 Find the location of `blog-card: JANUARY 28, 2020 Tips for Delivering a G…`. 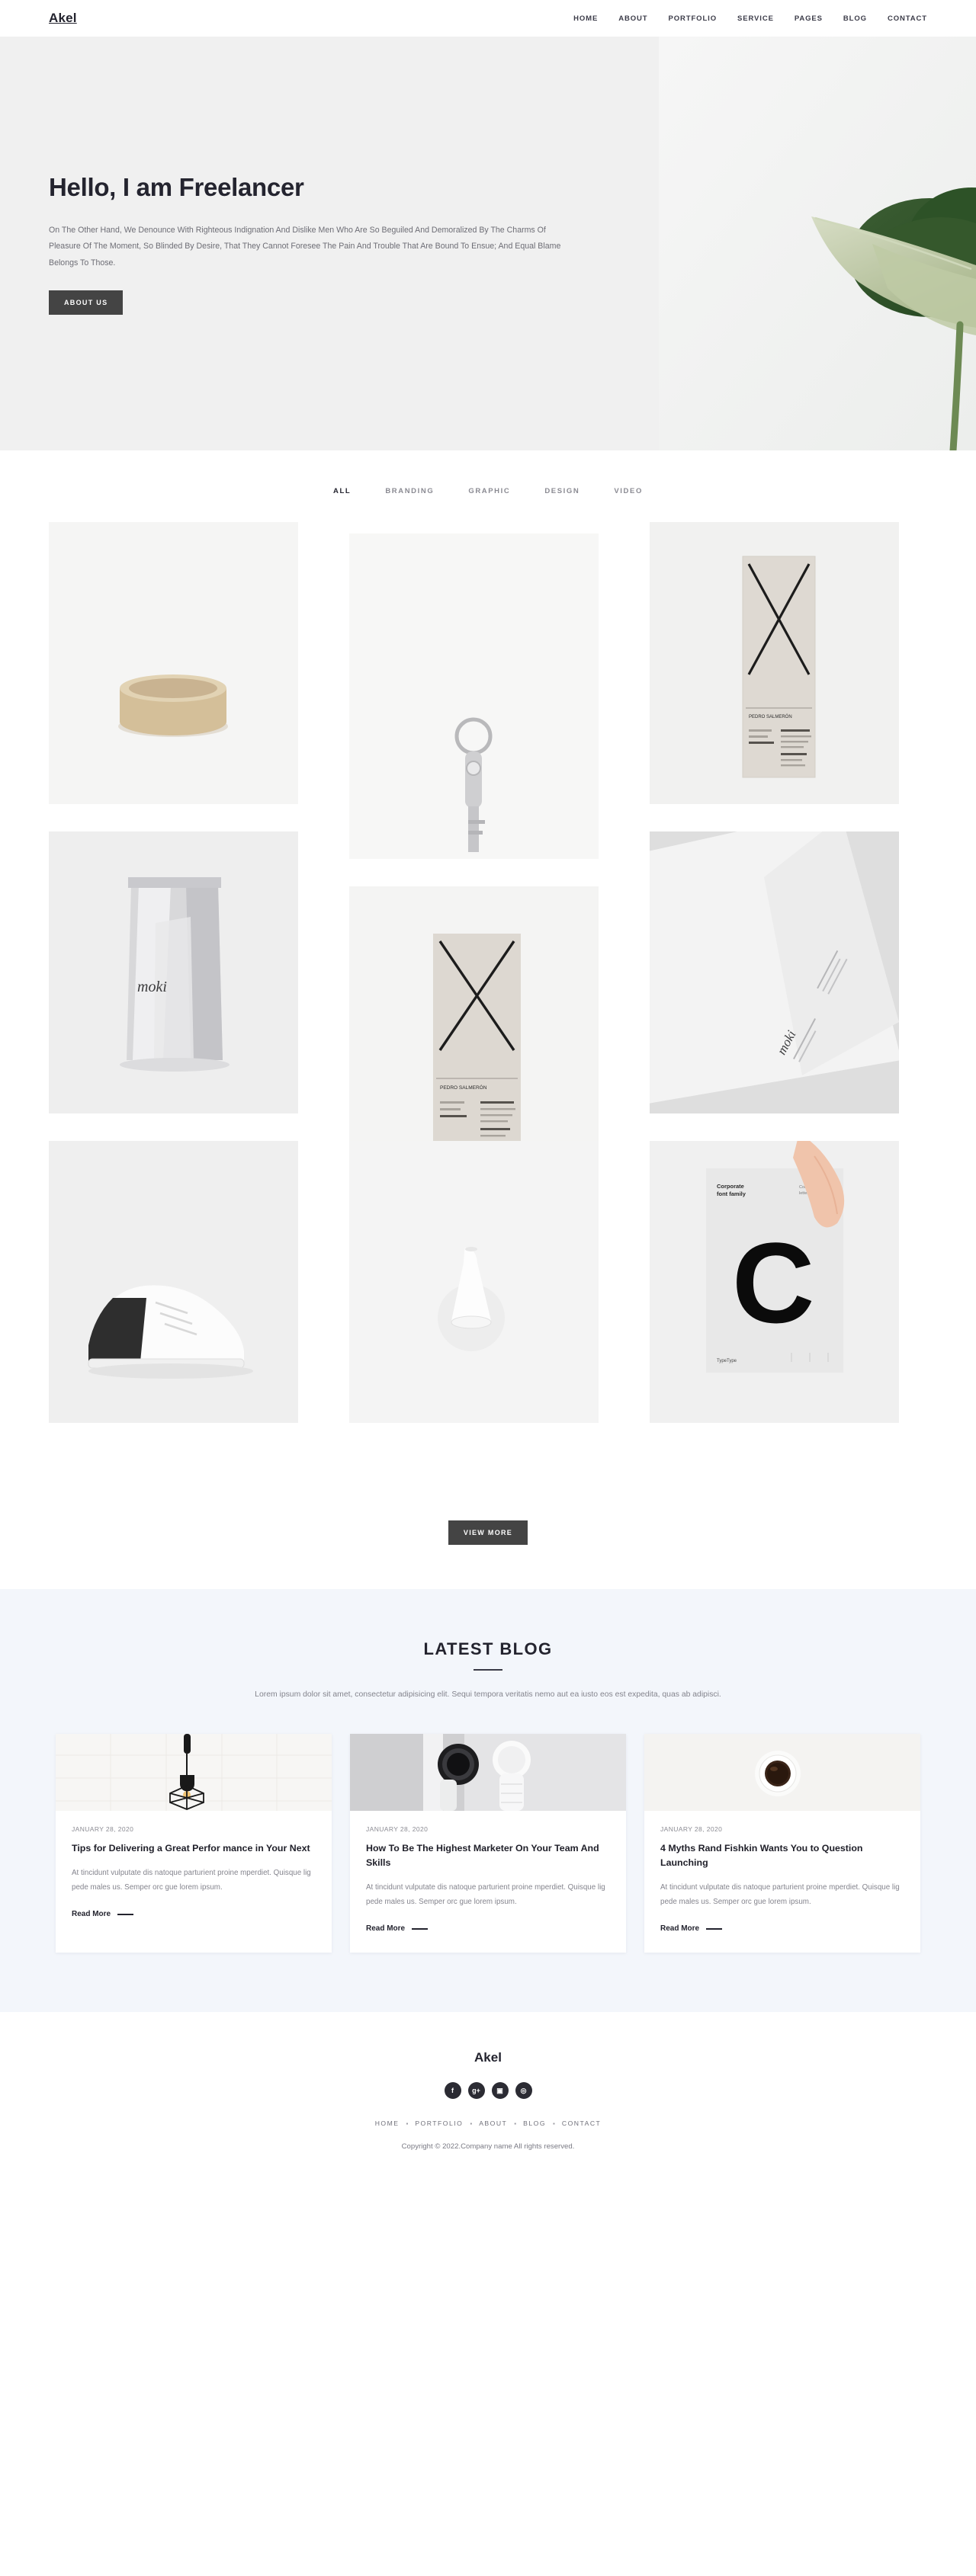

blog-card: JANUARY 28, 2020 Tips for Delivering a G… is located at coordinates (194, 1843).